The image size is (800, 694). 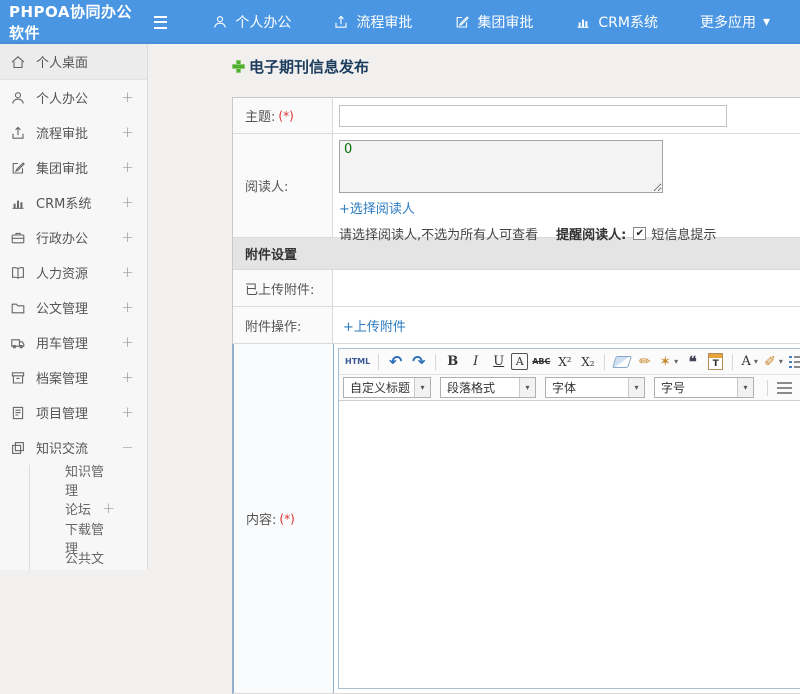 What do you see at coordinates (357, 362) in the screenshot?
I see `html-source-icon: HTML` at bounding box center [357, 362].